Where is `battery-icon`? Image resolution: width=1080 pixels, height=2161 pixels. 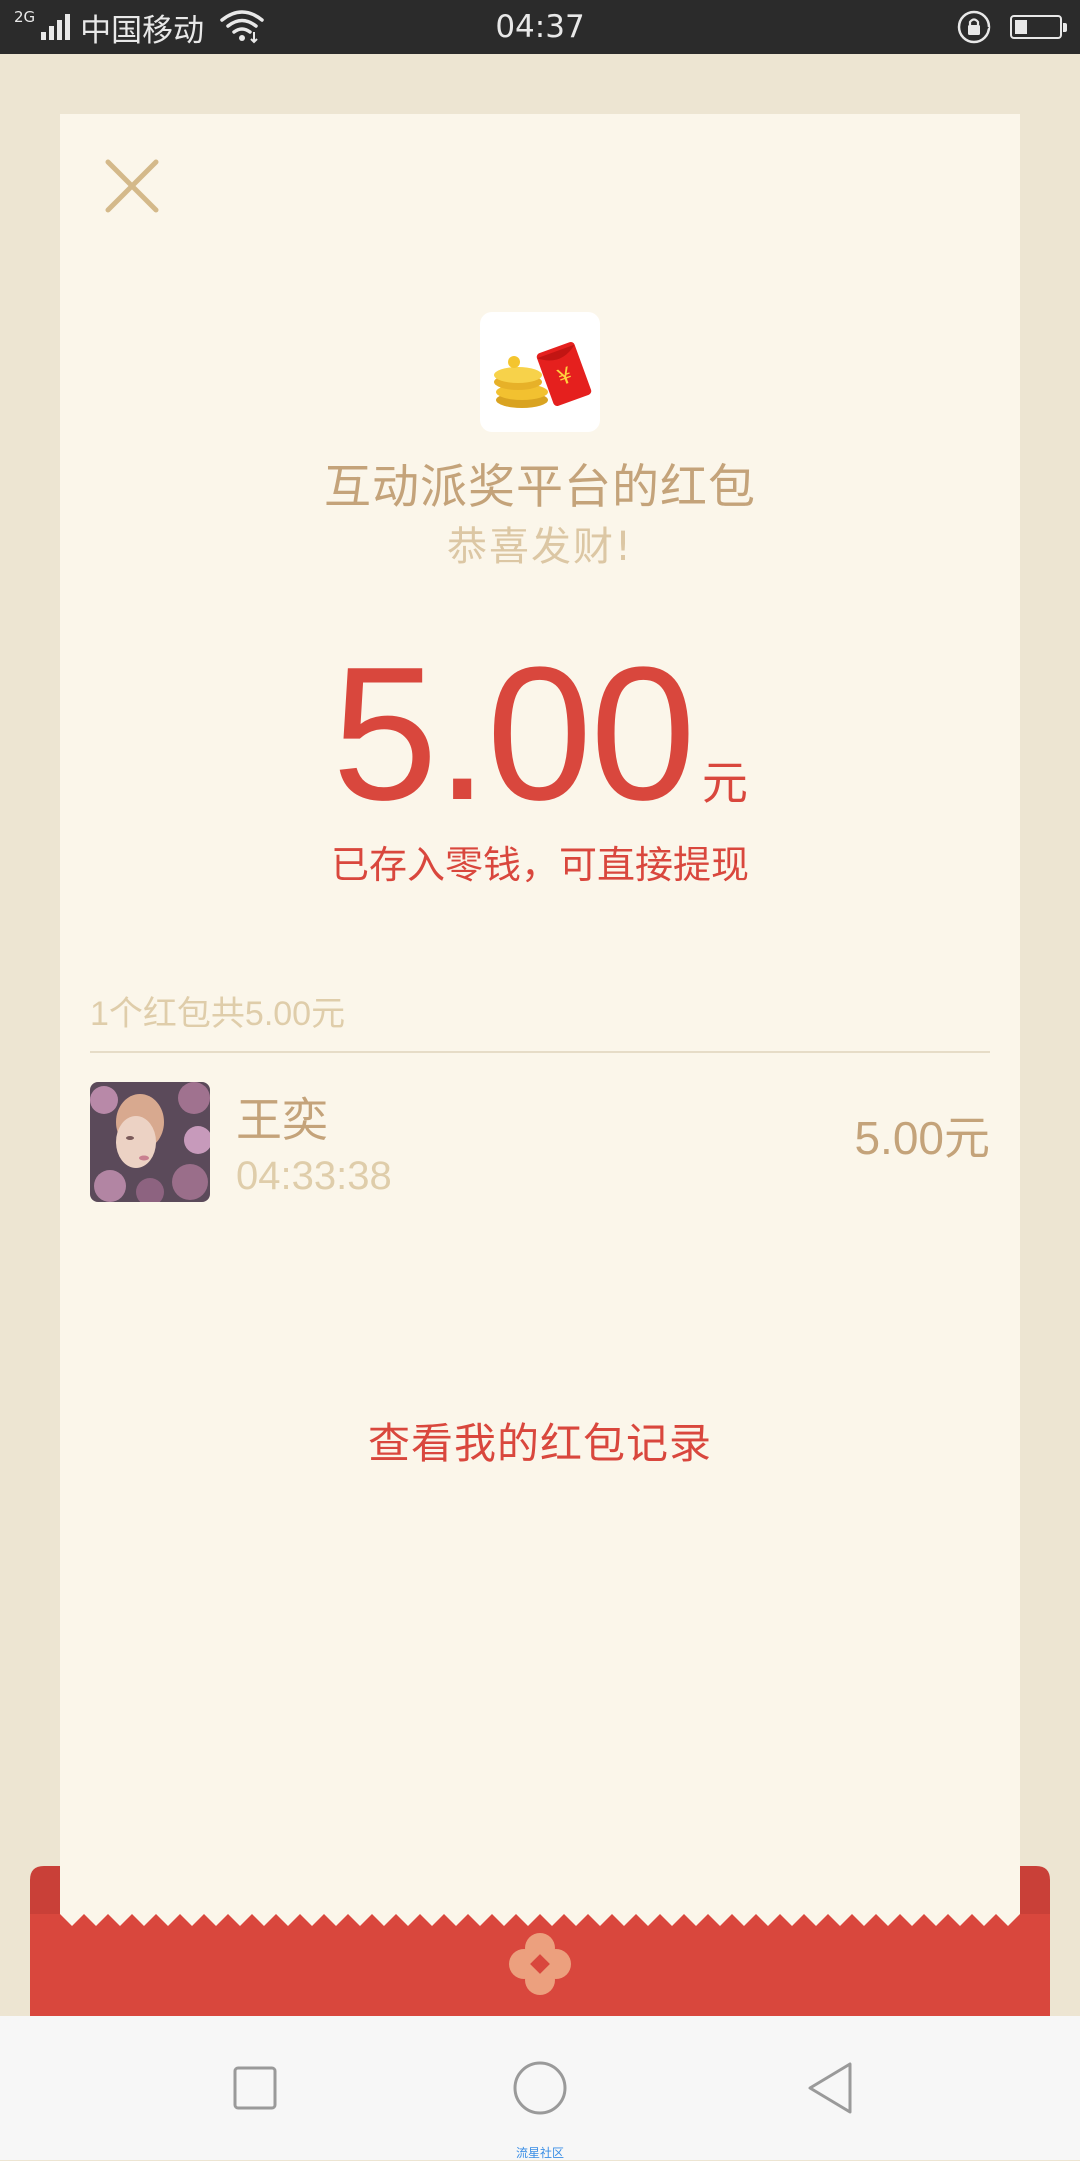
battery-icon is located at coordinates (1038, 27).